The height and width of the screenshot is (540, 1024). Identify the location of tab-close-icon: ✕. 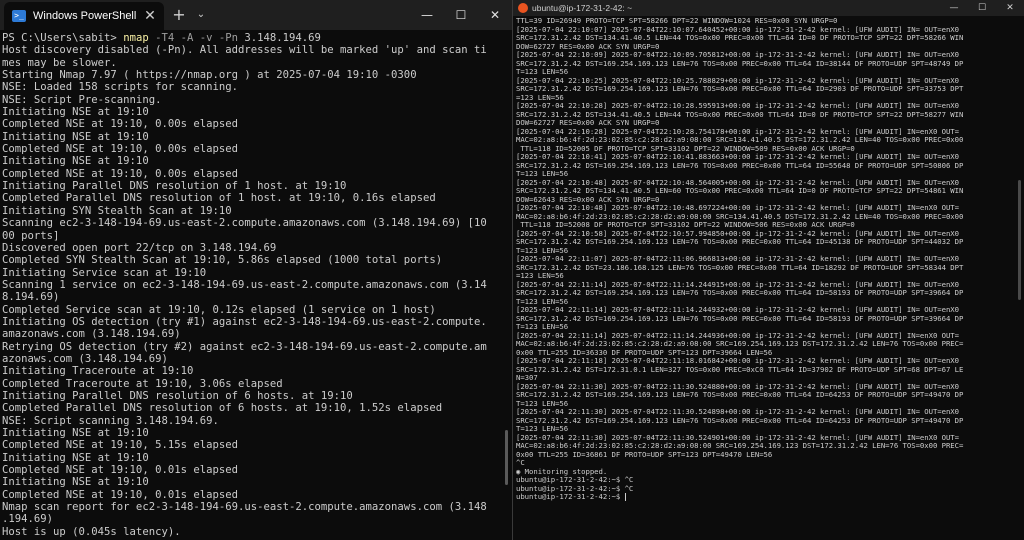
(150, 16).